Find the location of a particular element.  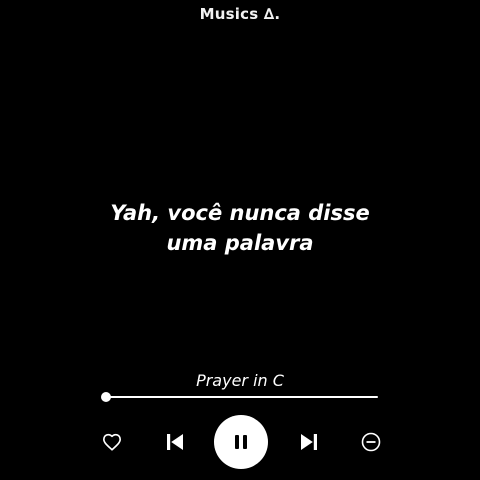

progress-thumb is located at coordinates (106, 397).